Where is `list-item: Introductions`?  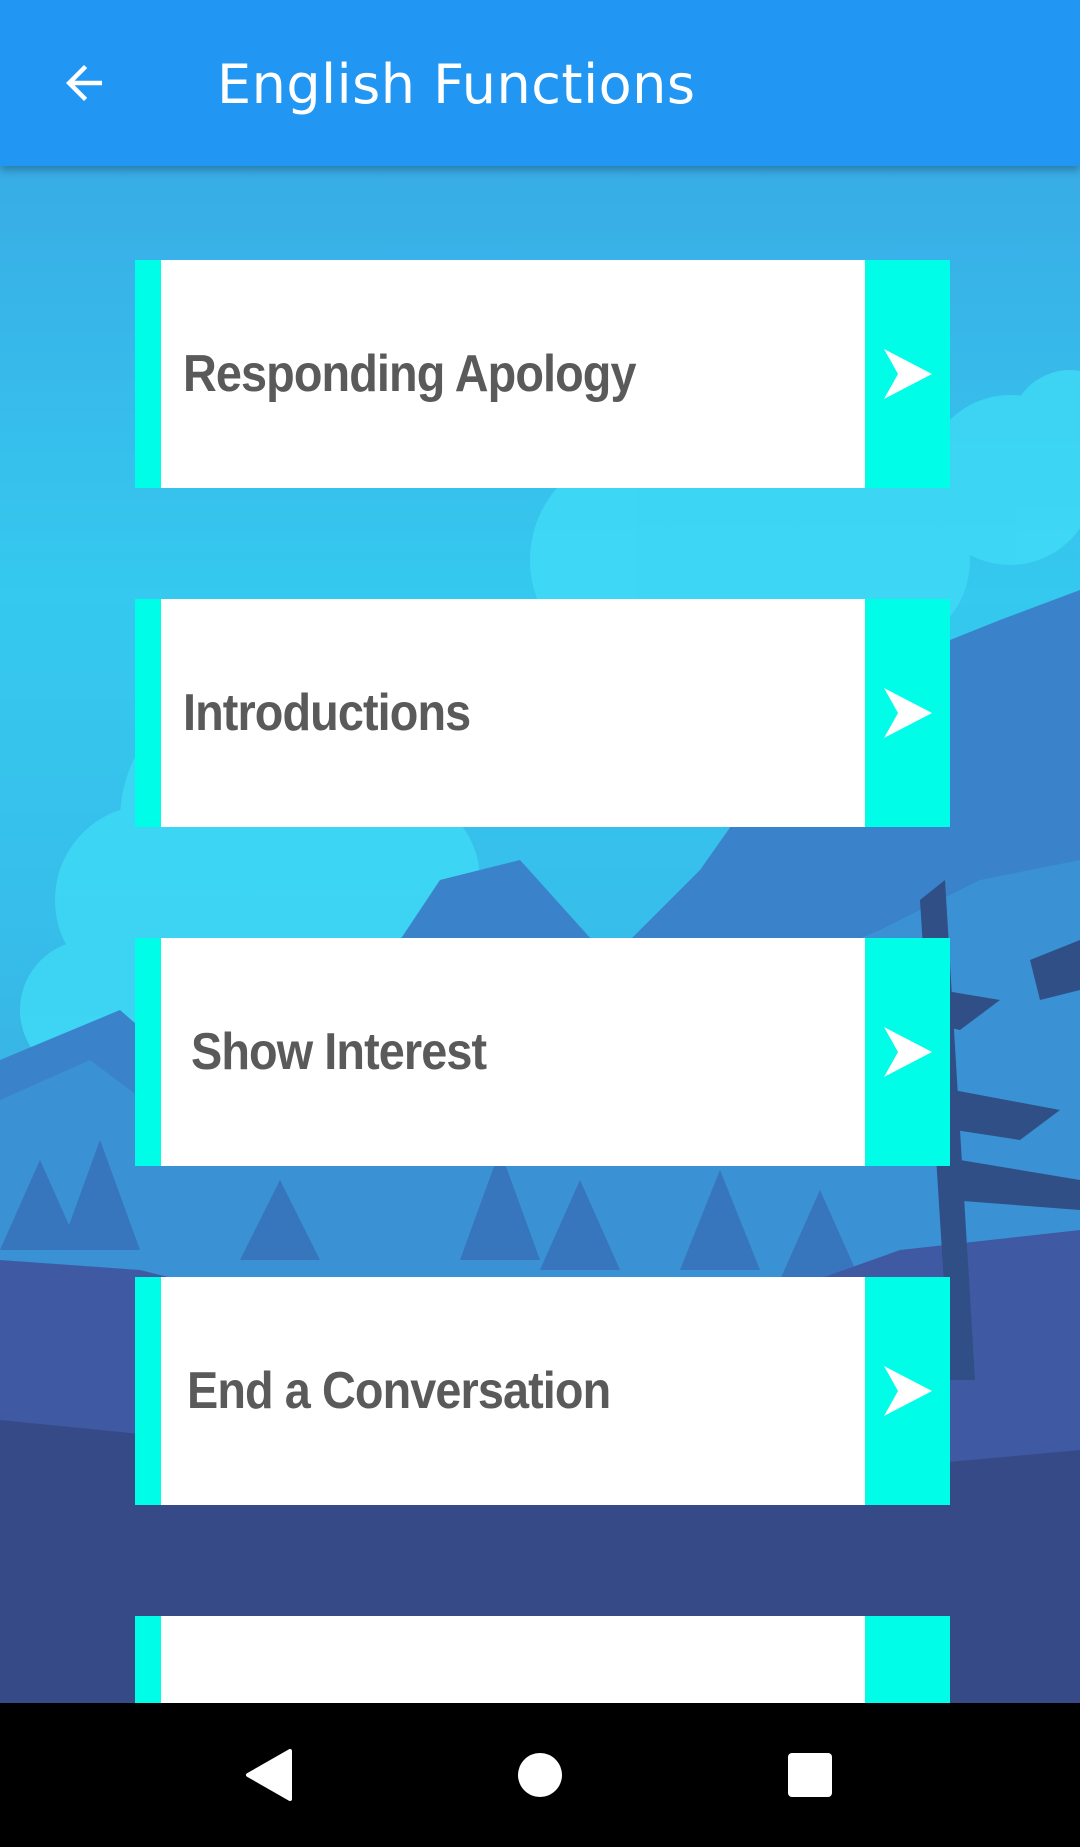 list-item: Introductions is located at coordinates (542, 713).